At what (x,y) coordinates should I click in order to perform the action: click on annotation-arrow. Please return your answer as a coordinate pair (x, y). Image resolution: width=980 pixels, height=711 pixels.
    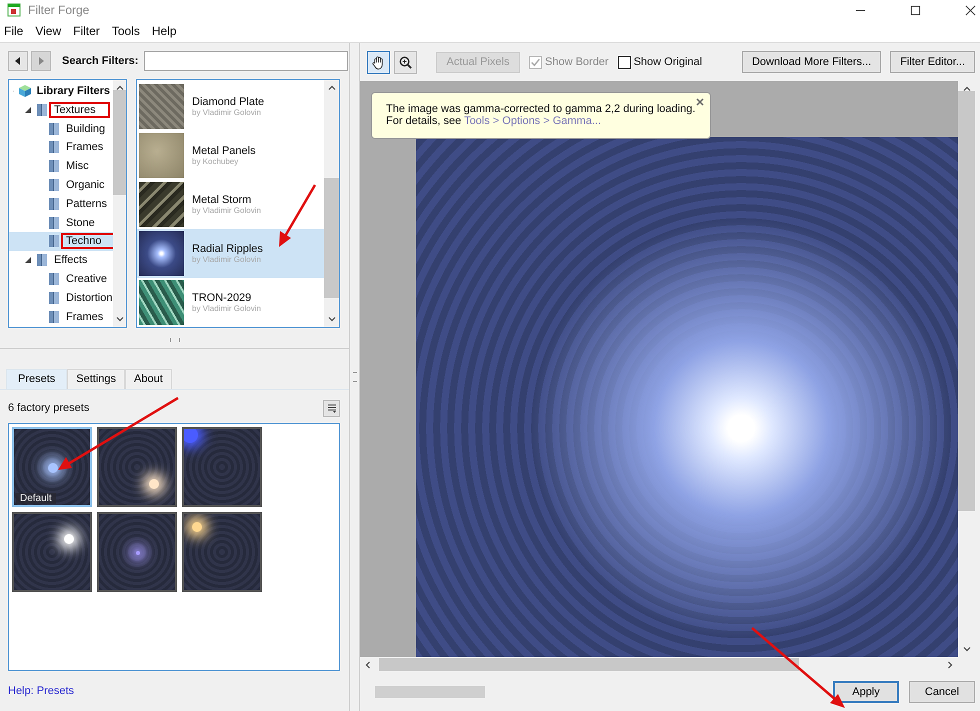
    Looking at the image, I should click on (297, 215).